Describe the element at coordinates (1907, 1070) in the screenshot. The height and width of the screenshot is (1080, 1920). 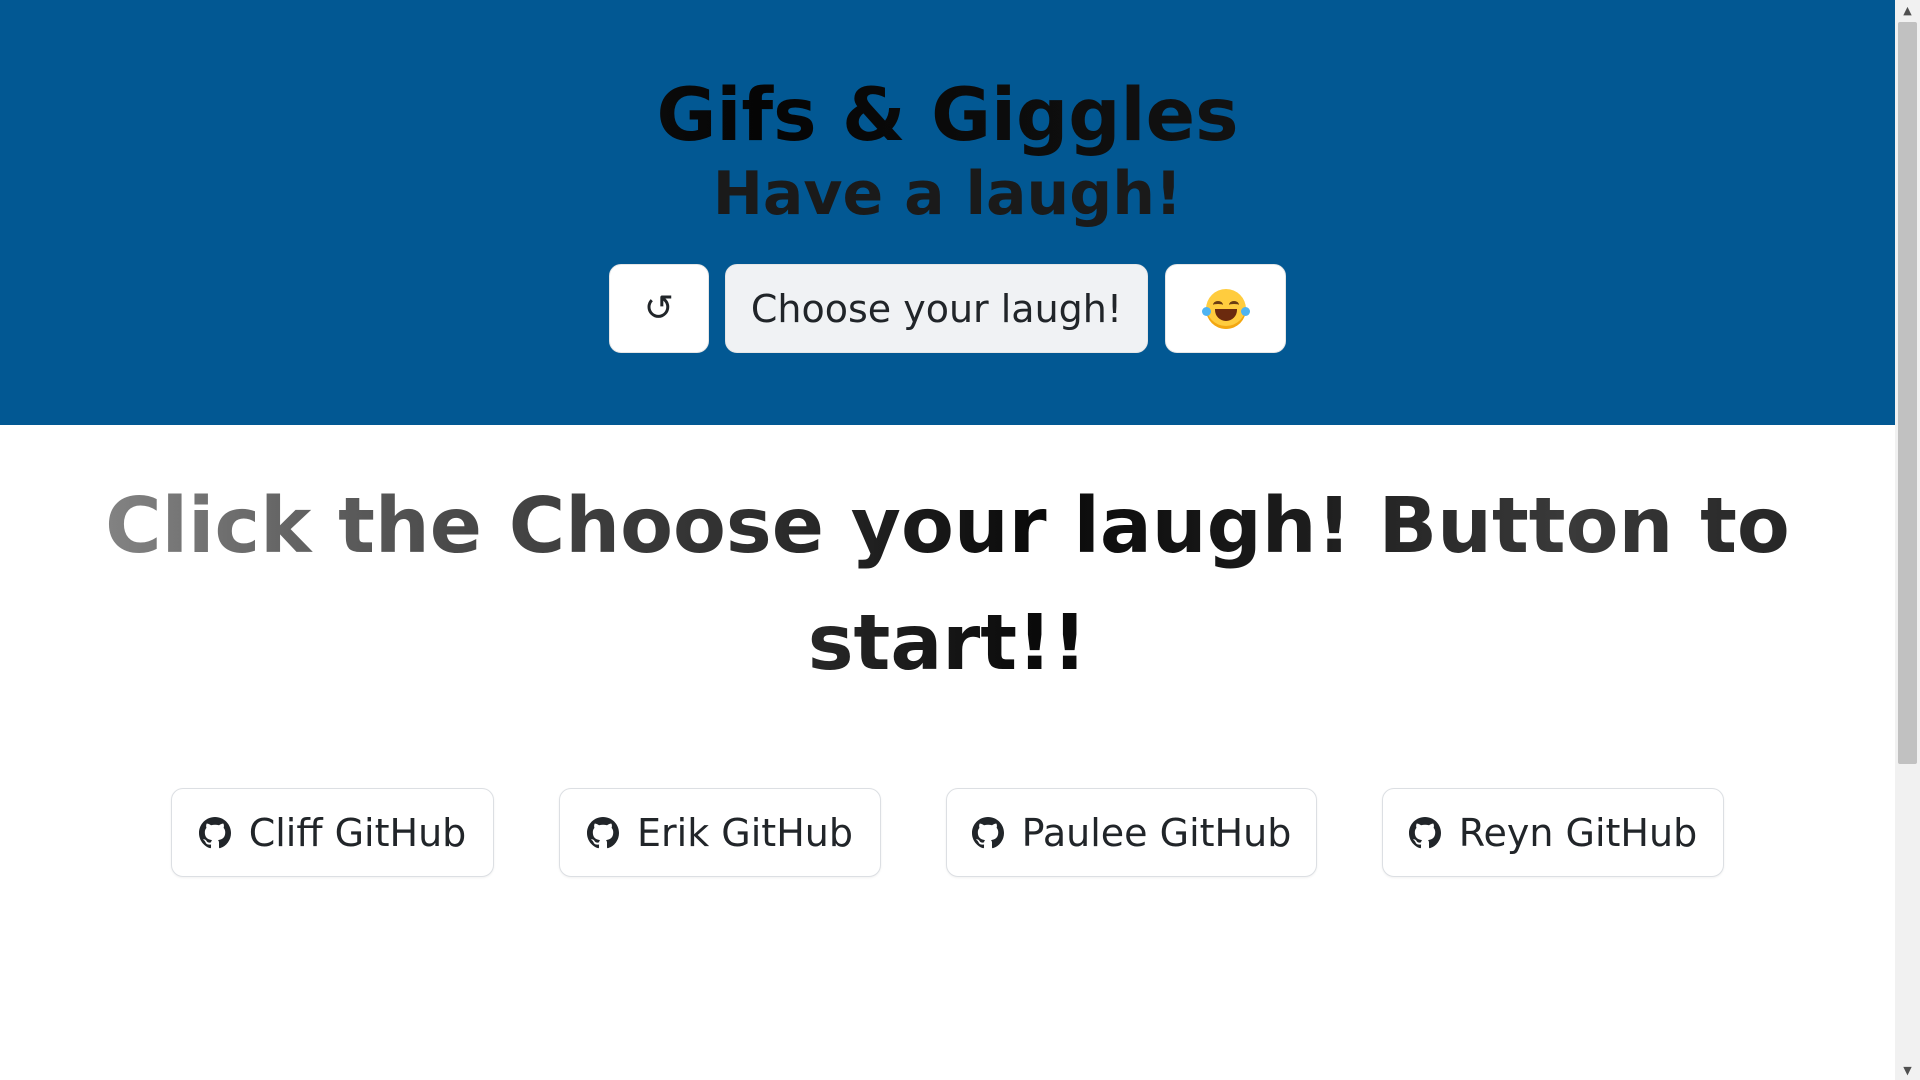
I see `scroll-down-arrow-icon: ▼` at that location.